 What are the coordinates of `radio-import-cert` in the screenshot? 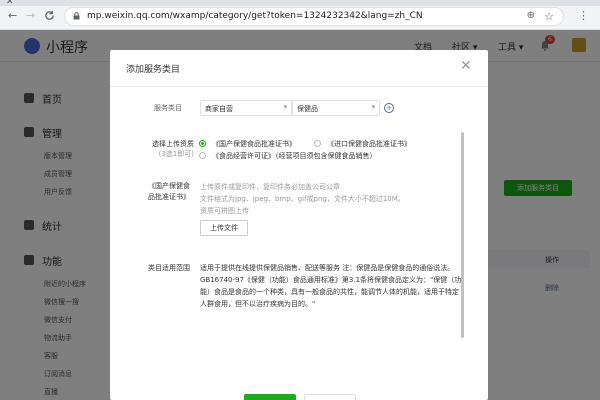 It's located at (317, 143).